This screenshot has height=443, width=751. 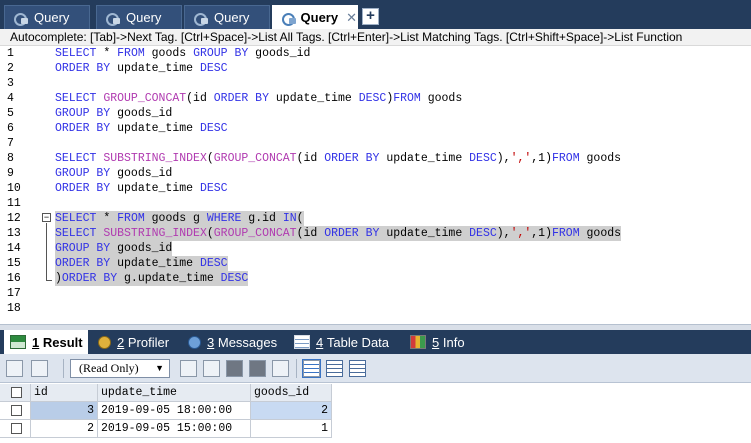 What do you see at coordinates (113, 173) in the screenshot?
I see `code-text: GROUP BY goods_id` at bounding box center [113, 173].